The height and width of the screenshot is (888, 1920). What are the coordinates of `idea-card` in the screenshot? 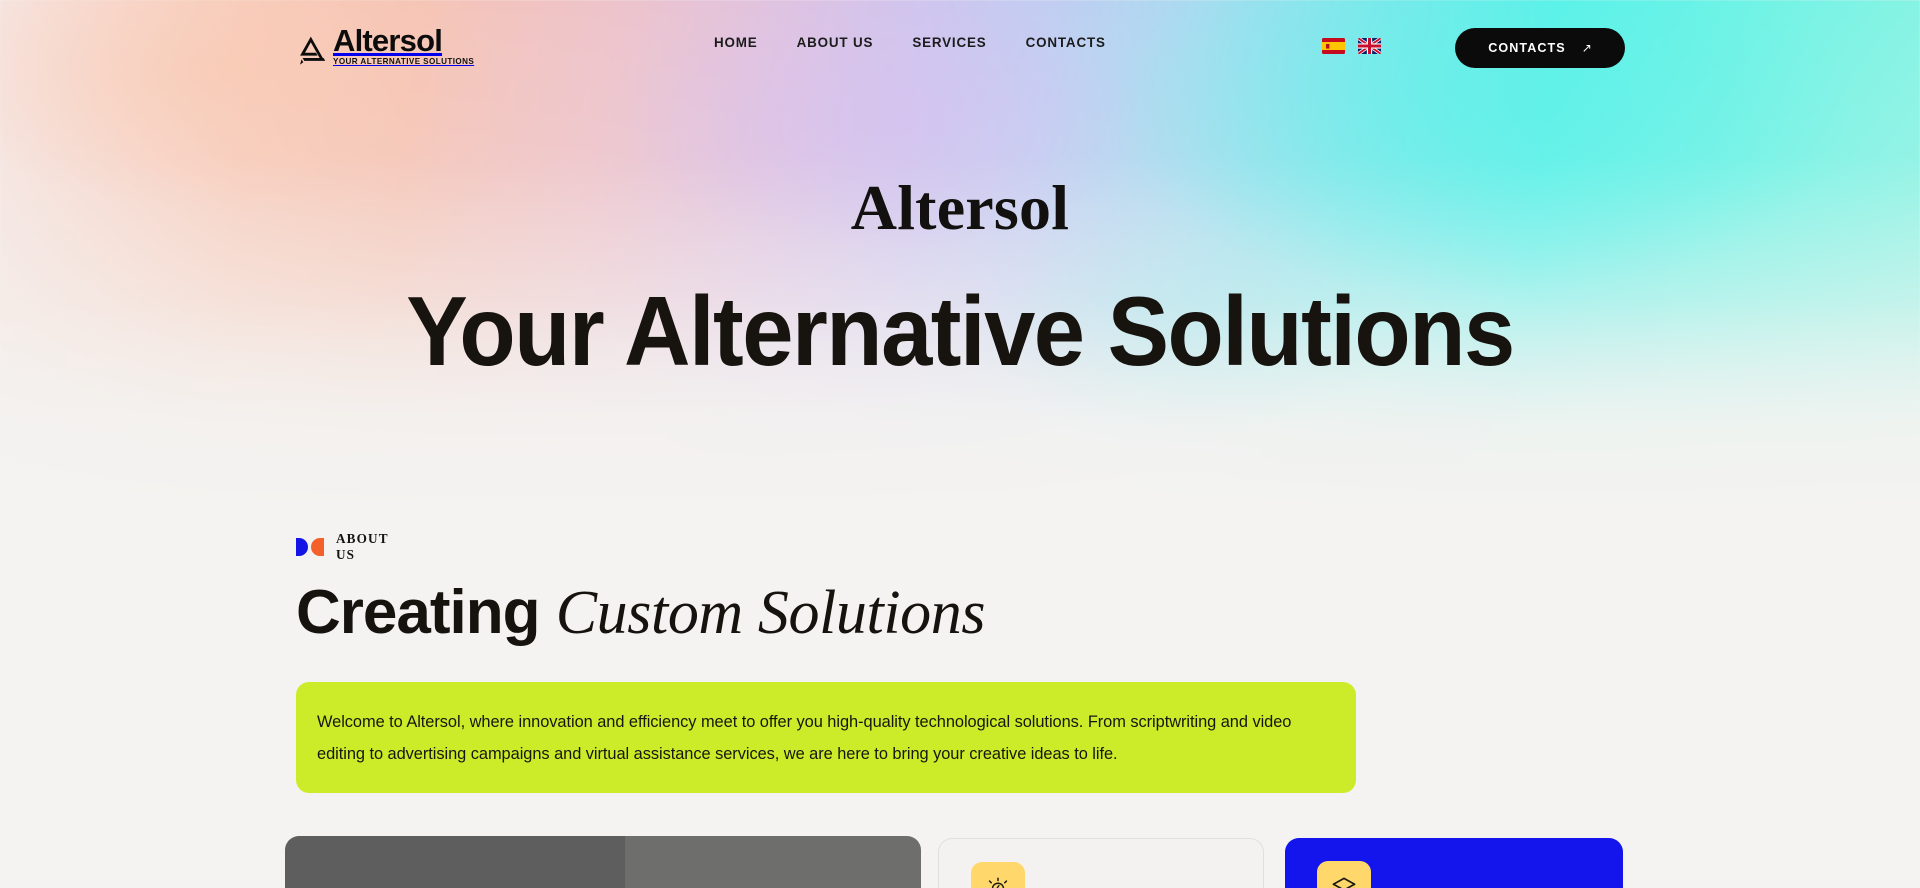 It's located at (1101, 863).